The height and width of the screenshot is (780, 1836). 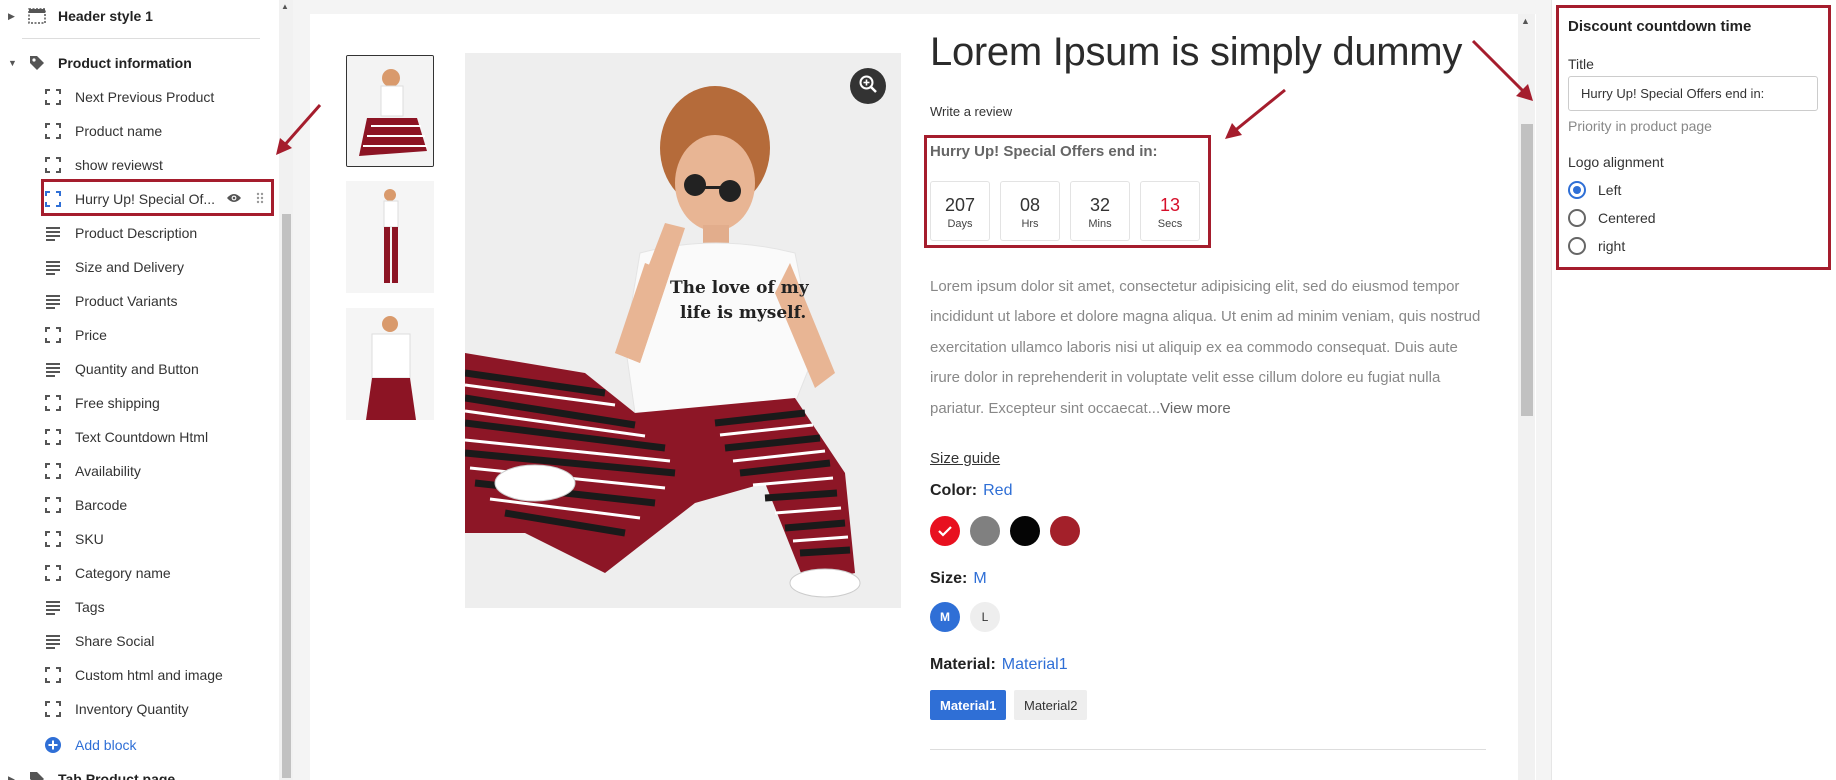 I want to click on countdown-days: 207 Days, so click(x=960, y=211).